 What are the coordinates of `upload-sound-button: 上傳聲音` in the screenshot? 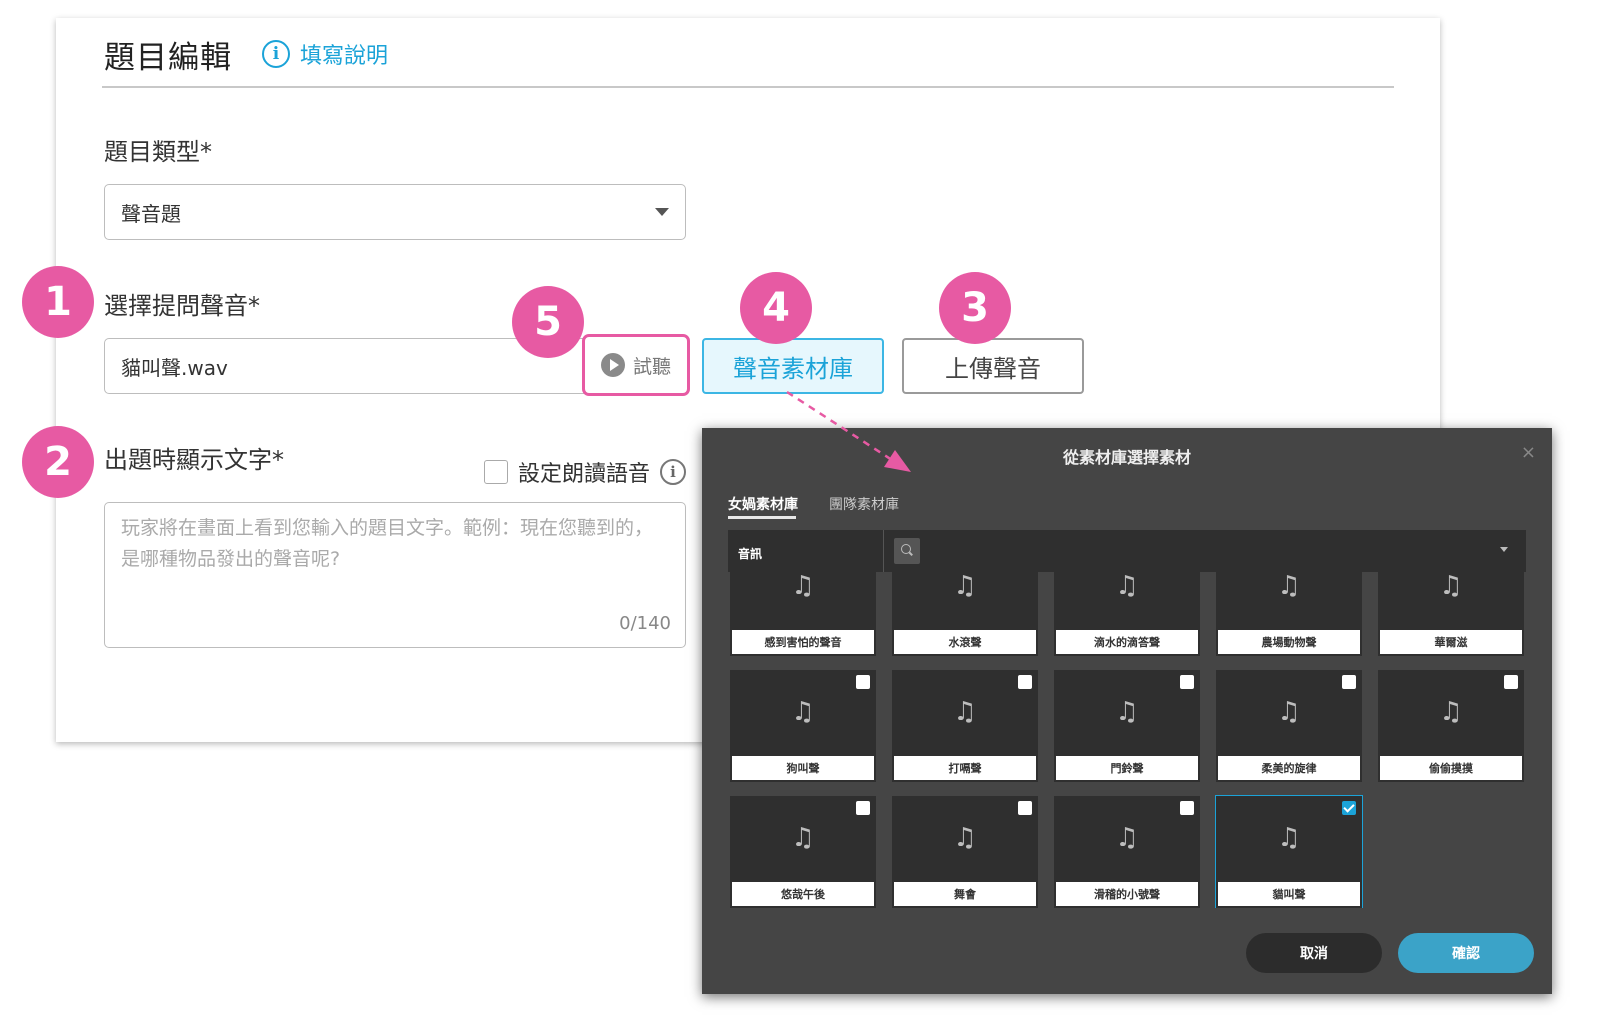 It's located at (993, 366).